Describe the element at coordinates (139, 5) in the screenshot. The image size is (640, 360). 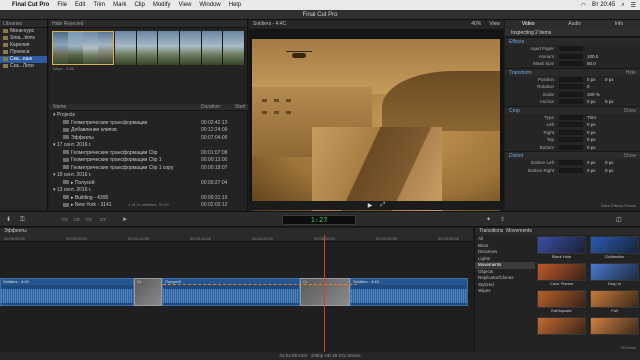
I see `menu-clip: Clip` at that location.